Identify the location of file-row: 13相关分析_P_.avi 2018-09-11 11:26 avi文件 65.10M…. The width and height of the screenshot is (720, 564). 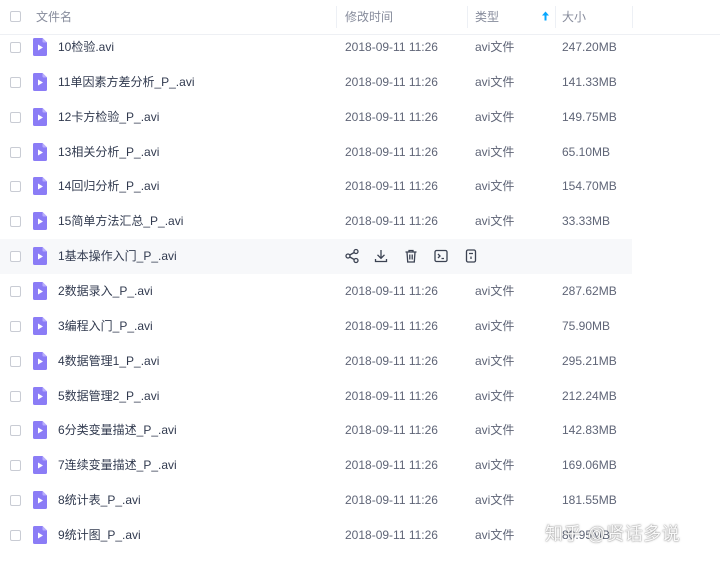
(360, 152).